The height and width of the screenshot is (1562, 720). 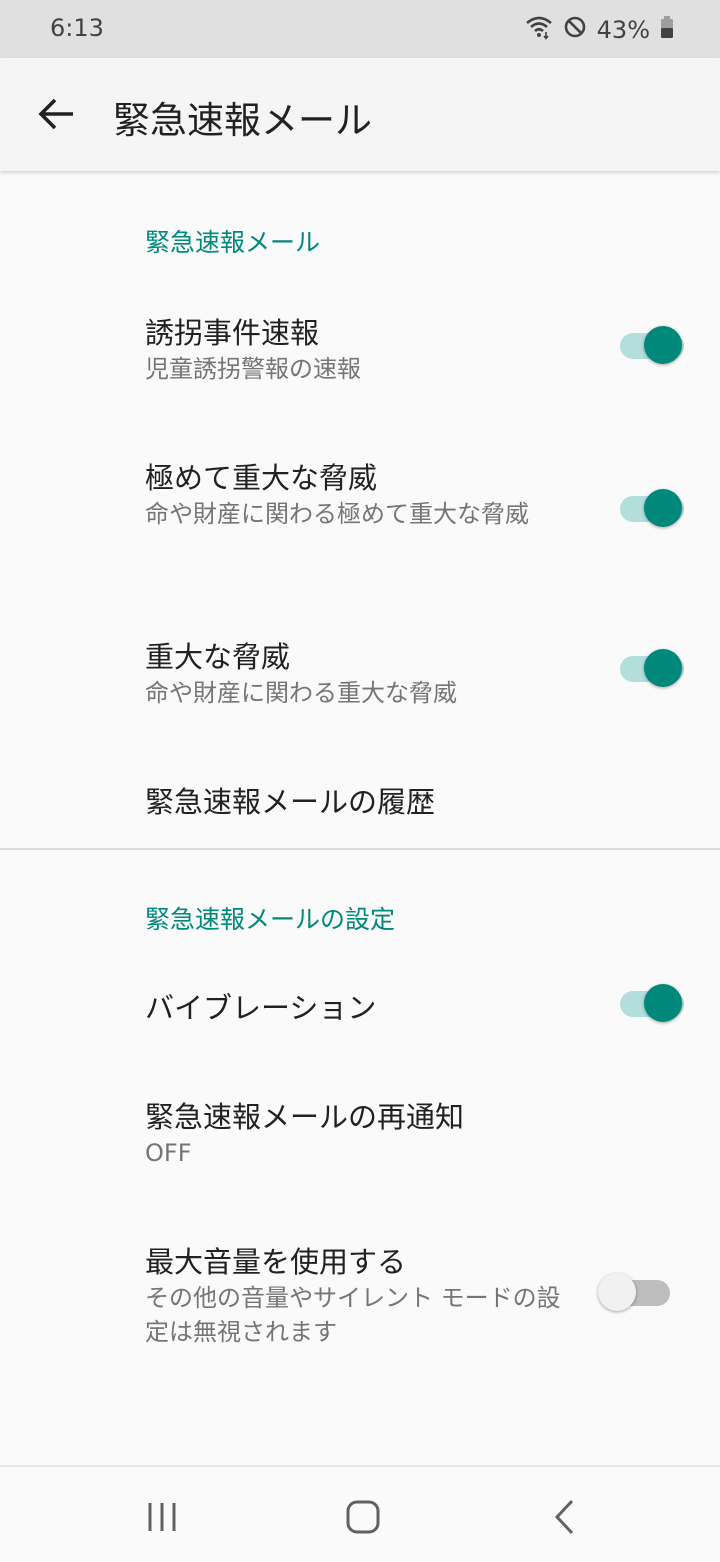 What do you see at coordinates (270, 919) in the screenshot?
I see `section-header-settings: 緊急速報メールの設定` at bounding box center [270, 919].